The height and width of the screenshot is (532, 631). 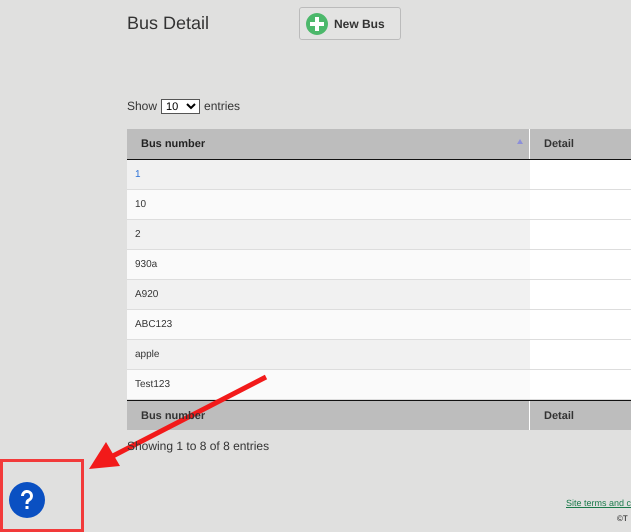 I want to click on bus-number-link: 1, so click(x=328, y=174).